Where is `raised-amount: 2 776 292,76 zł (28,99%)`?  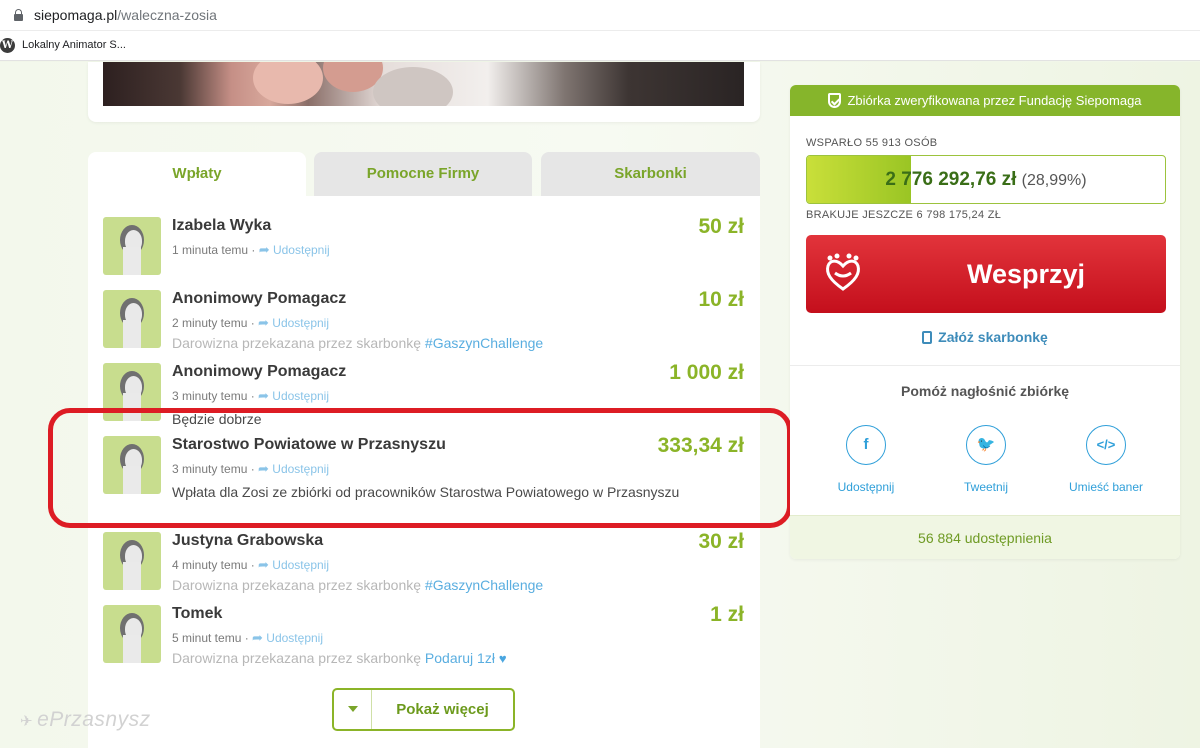
raised-amount: 2 776 292,76 zł (28,99%) is located at coordinates (986, 179).